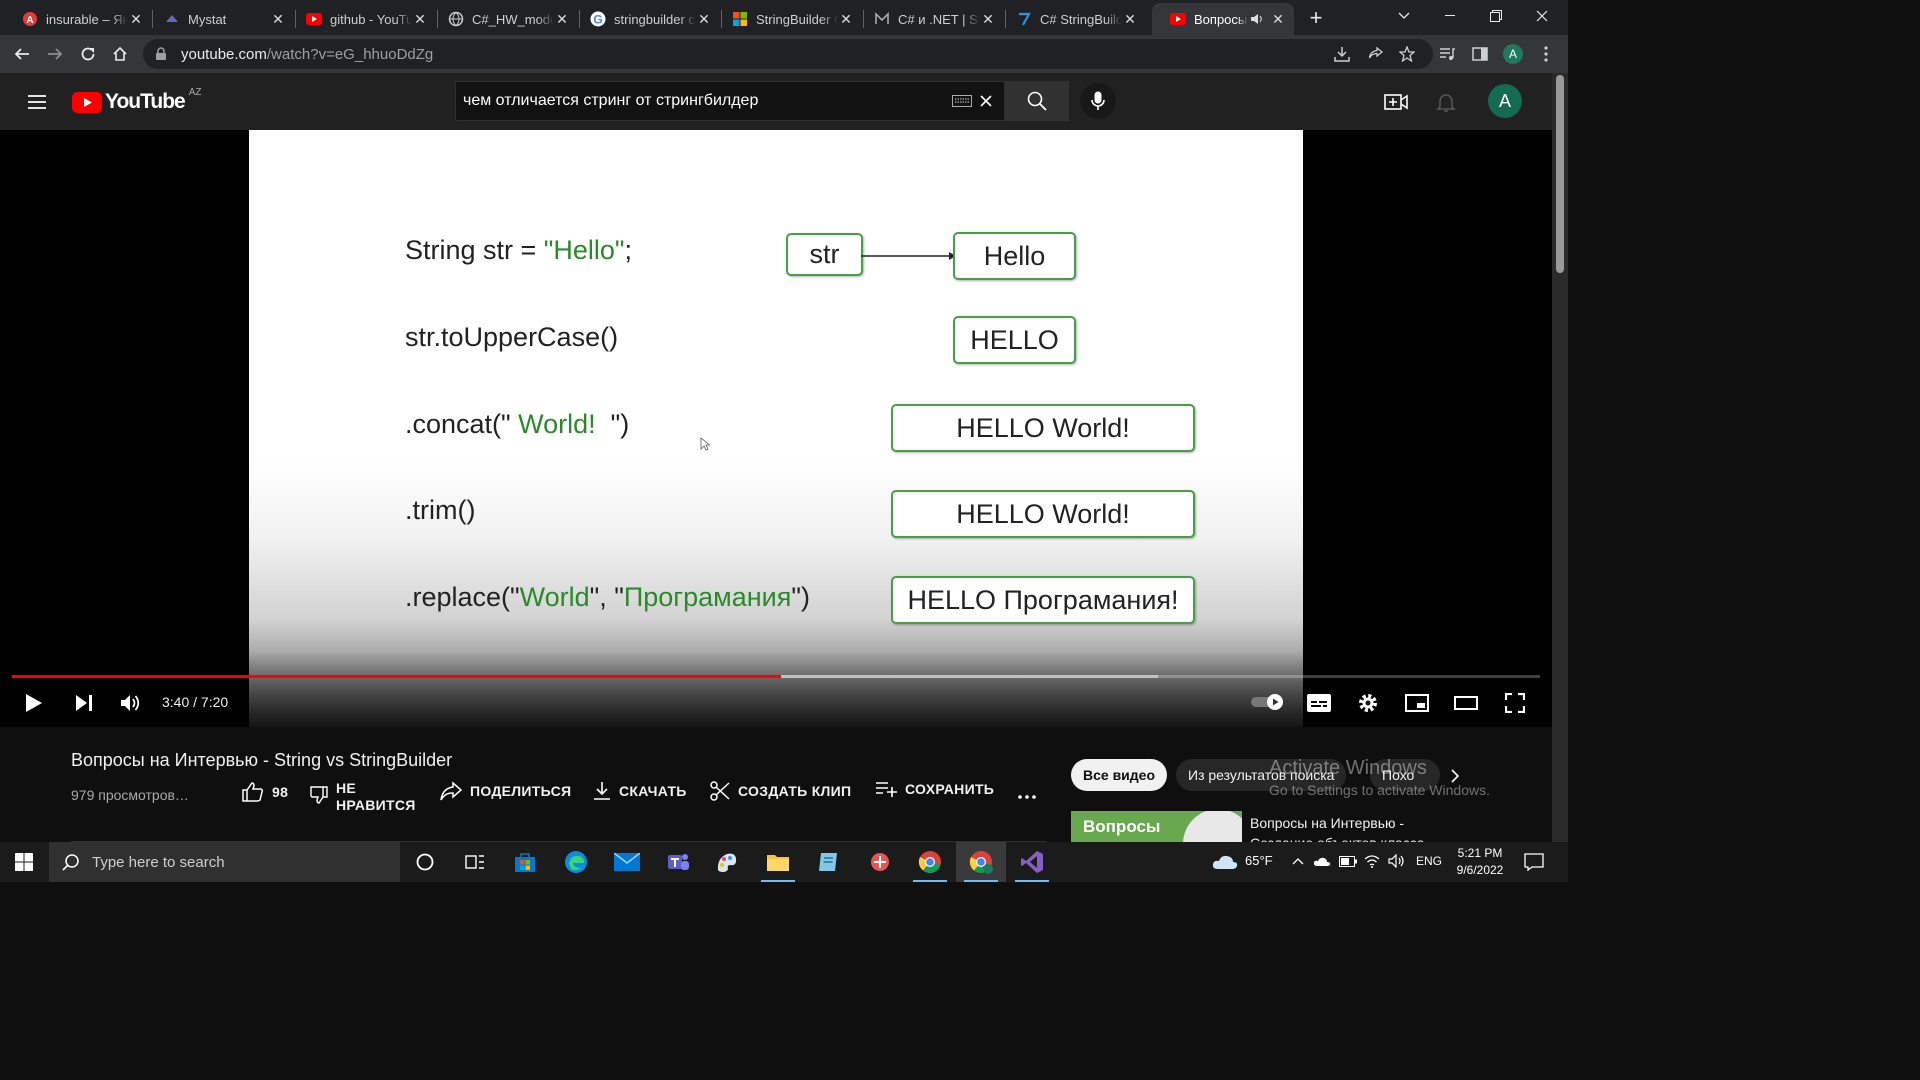 This screenshot has width=1920, height=1080. What do you see at coordinates (137, 100) in the screenshot?
I see `youtube-logo: YouTube AZ` at bounding box center [137, 100].